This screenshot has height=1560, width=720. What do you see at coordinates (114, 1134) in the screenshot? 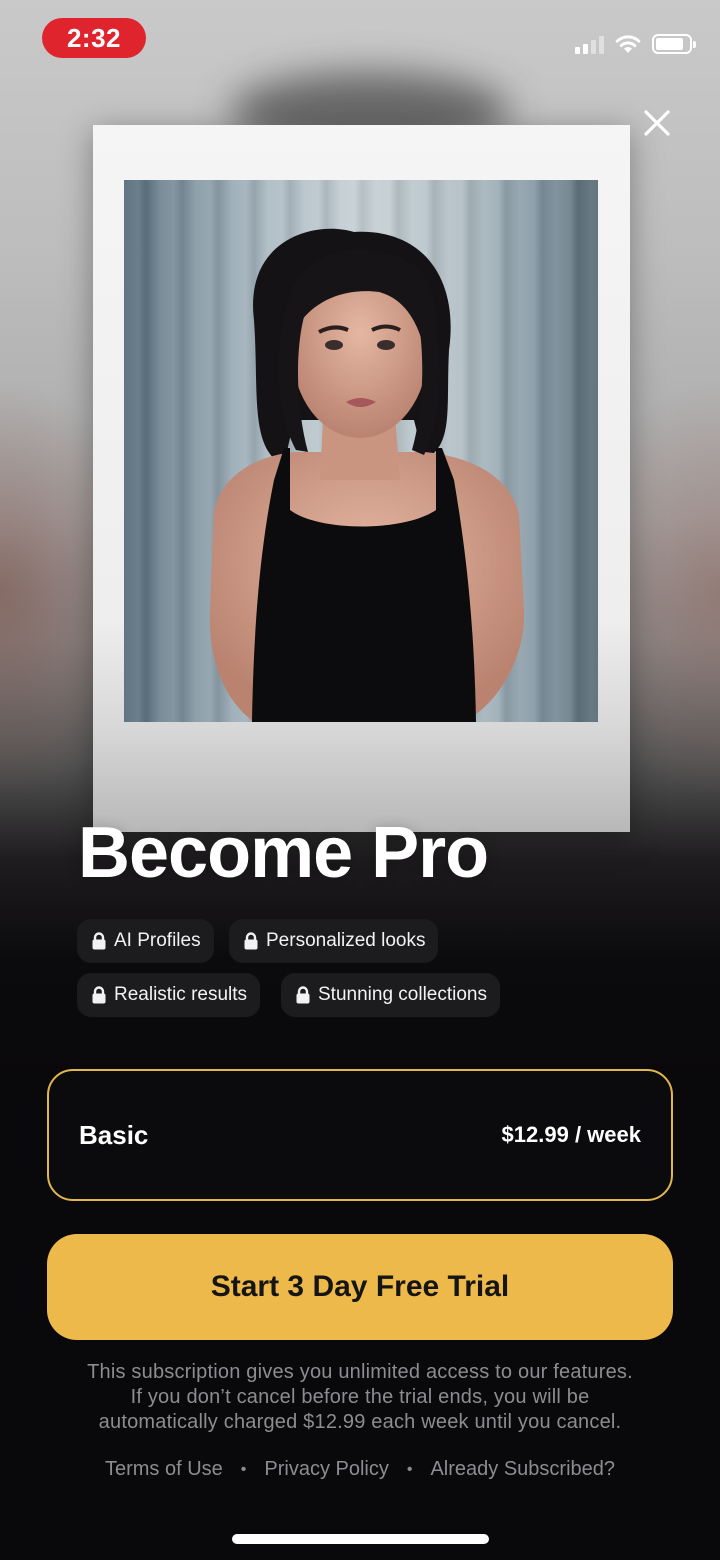
I see `plan-name: Basic` at bounding box center [114, 1134].